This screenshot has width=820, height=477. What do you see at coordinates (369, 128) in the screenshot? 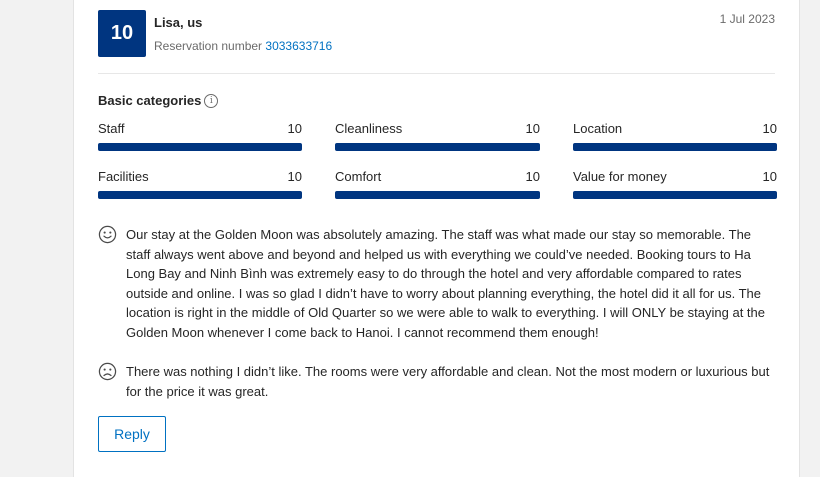
I see `category-label: Cleanliness` at bounding box center [369, 128].